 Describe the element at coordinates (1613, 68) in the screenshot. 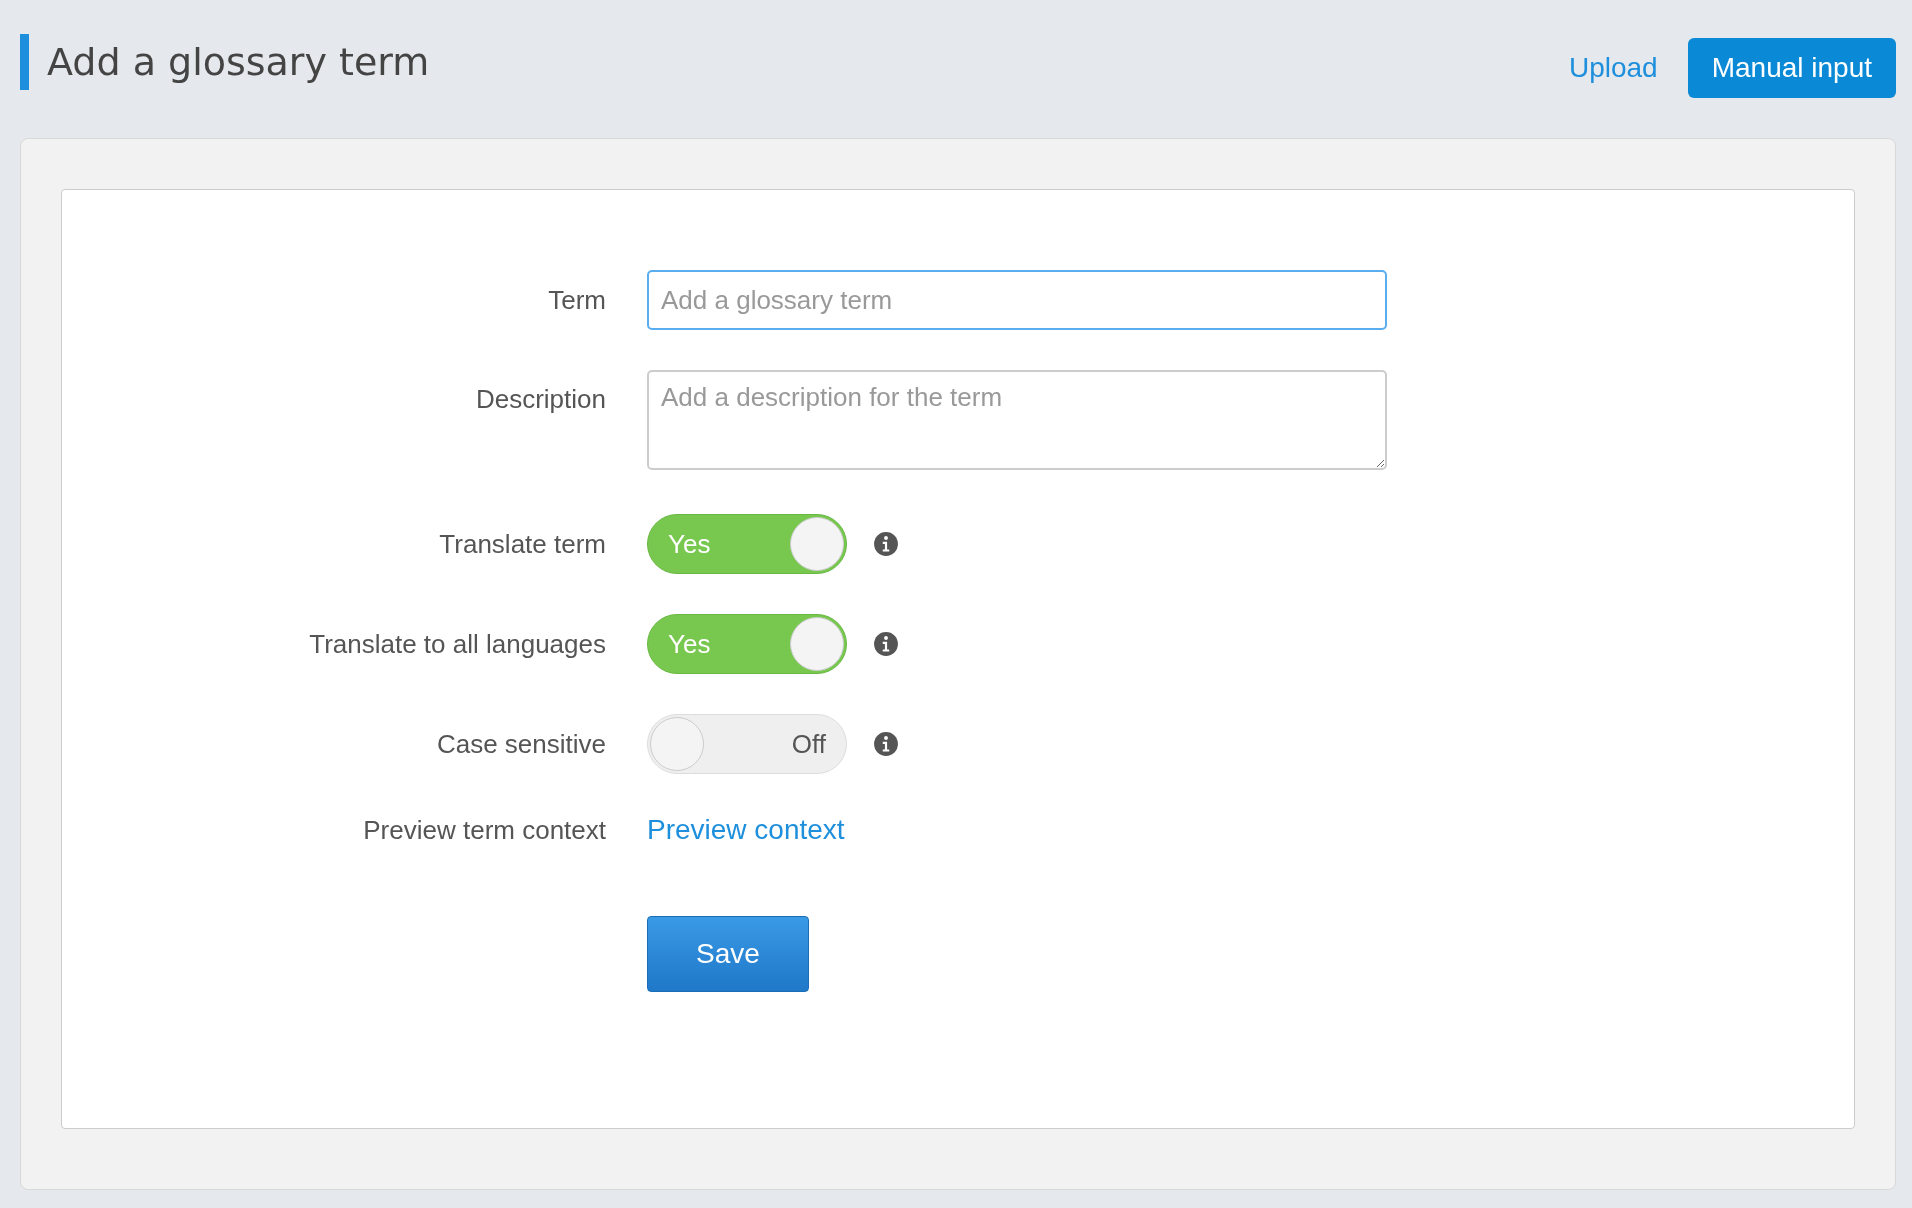

I see `upload-link: Upload` at that location.